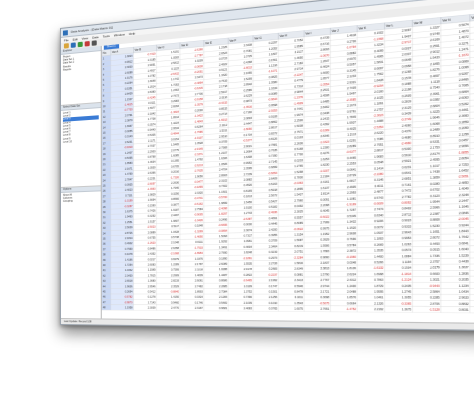 The height and width of the screenshot is (402, 474). Describe the element at coordinates (248, 152) in the screenshot. I see `cell-value: 1.2664` at that location.